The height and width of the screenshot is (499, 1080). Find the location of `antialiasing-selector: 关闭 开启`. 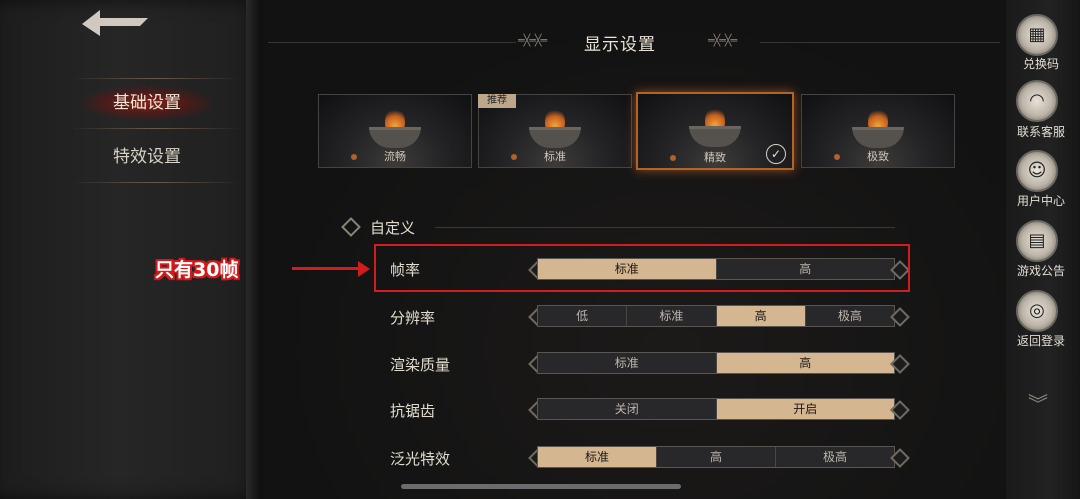

antialiasing-selector: 关闭 开启 is located at coordinates (716, 409).